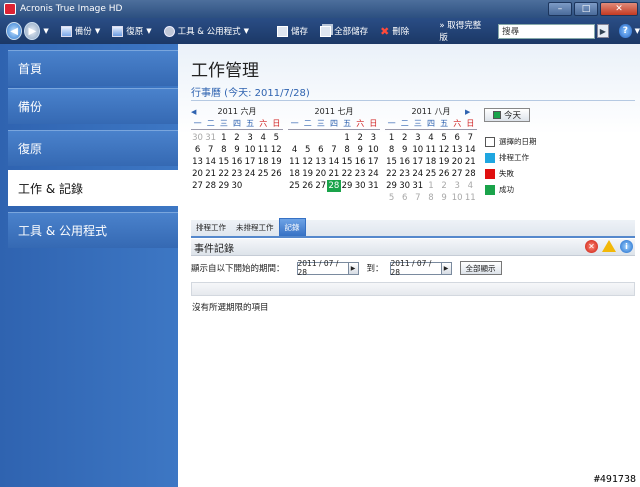  What do you see at coordinates (394, 31) in the screenshot?
I see `delete-button: ✖ 刪除` at bounding box center [394, 31].